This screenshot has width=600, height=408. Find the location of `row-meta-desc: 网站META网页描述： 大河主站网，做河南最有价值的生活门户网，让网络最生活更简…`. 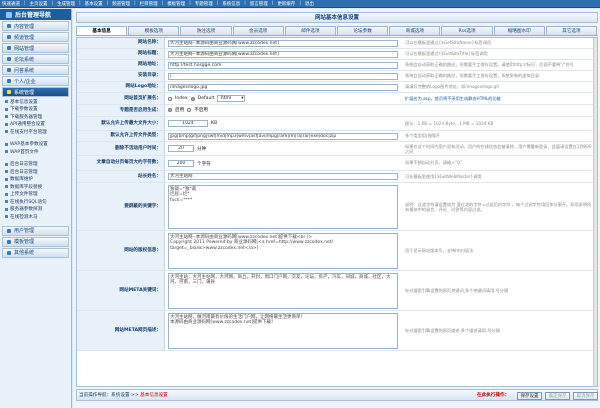

row-meta-desc: 网站META网页描述： 大河主站网，做河南最有价值的生活门户网，让网络最生活更简… is located at coordinates (337, 331).